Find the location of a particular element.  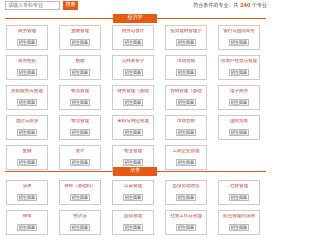

major-name-link: 营销管理（基础 is located at coordinates (186, 92).